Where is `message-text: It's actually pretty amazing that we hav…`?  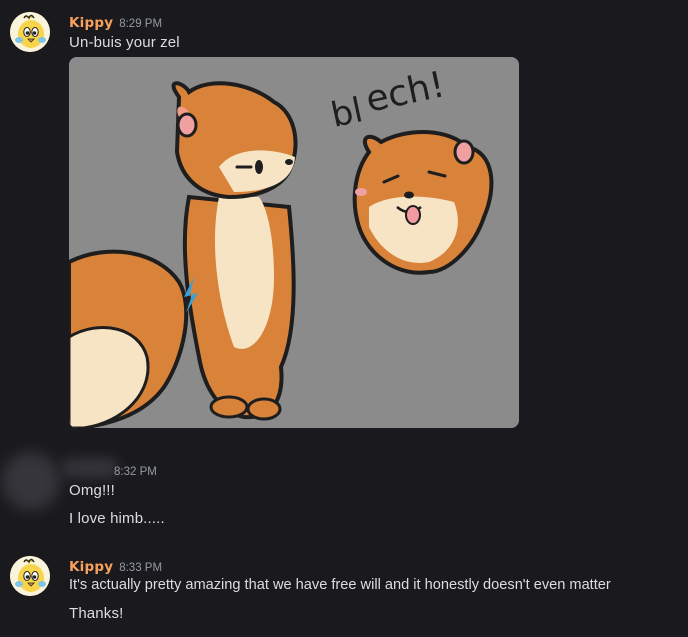
message-text: It's actually pretty amazing that we hav… is located at coordinates (340, 585).